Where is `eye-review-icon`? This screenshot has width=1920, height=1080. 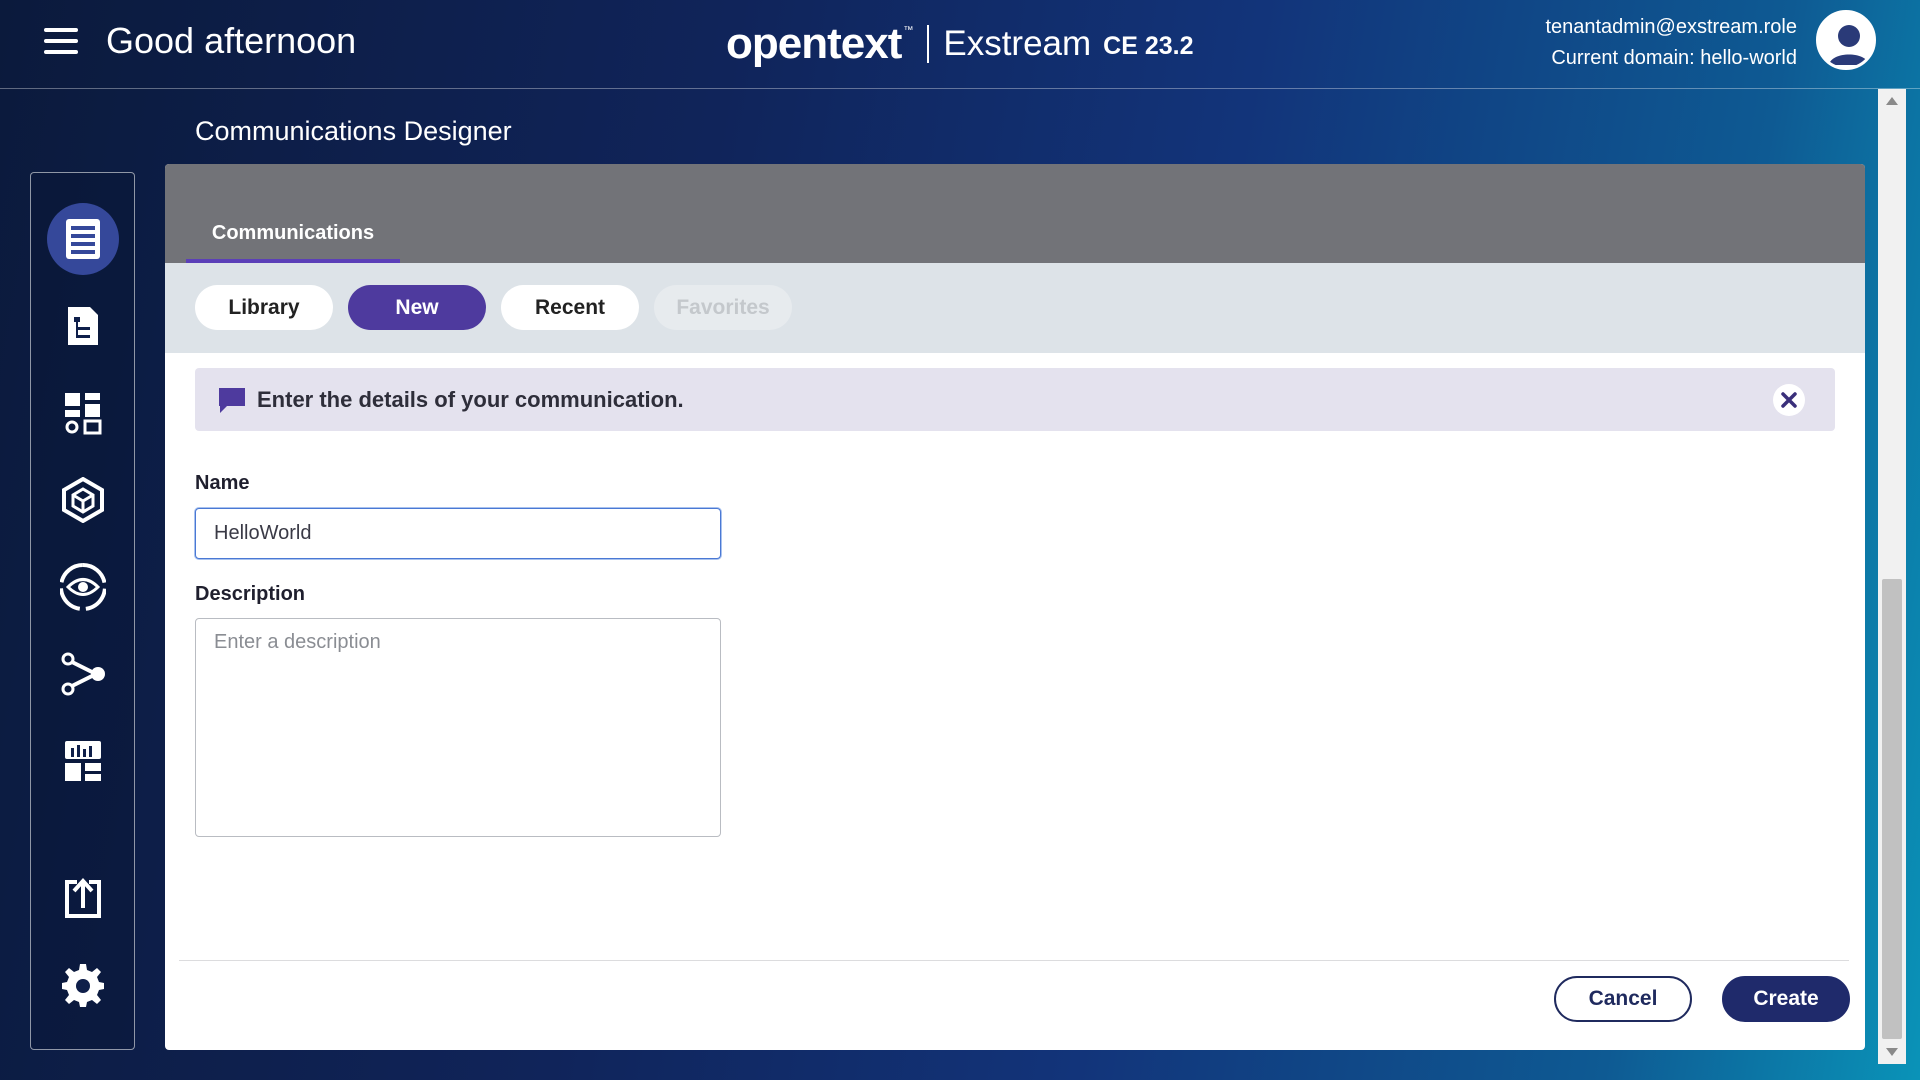
eye-review-icon is located at coordinates (83, 587).